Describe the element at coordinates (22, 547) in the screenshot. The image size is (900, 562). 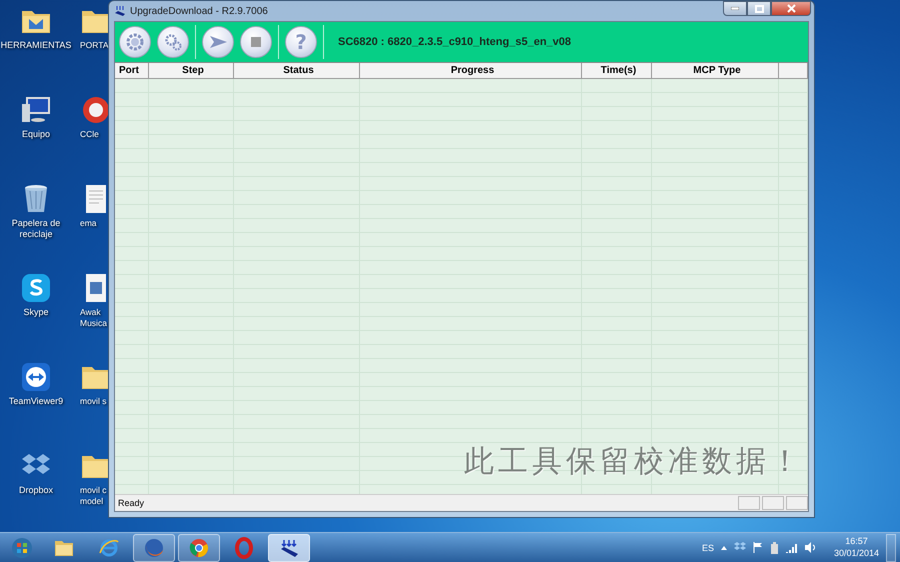
I see `start-orb-icon` at that location.